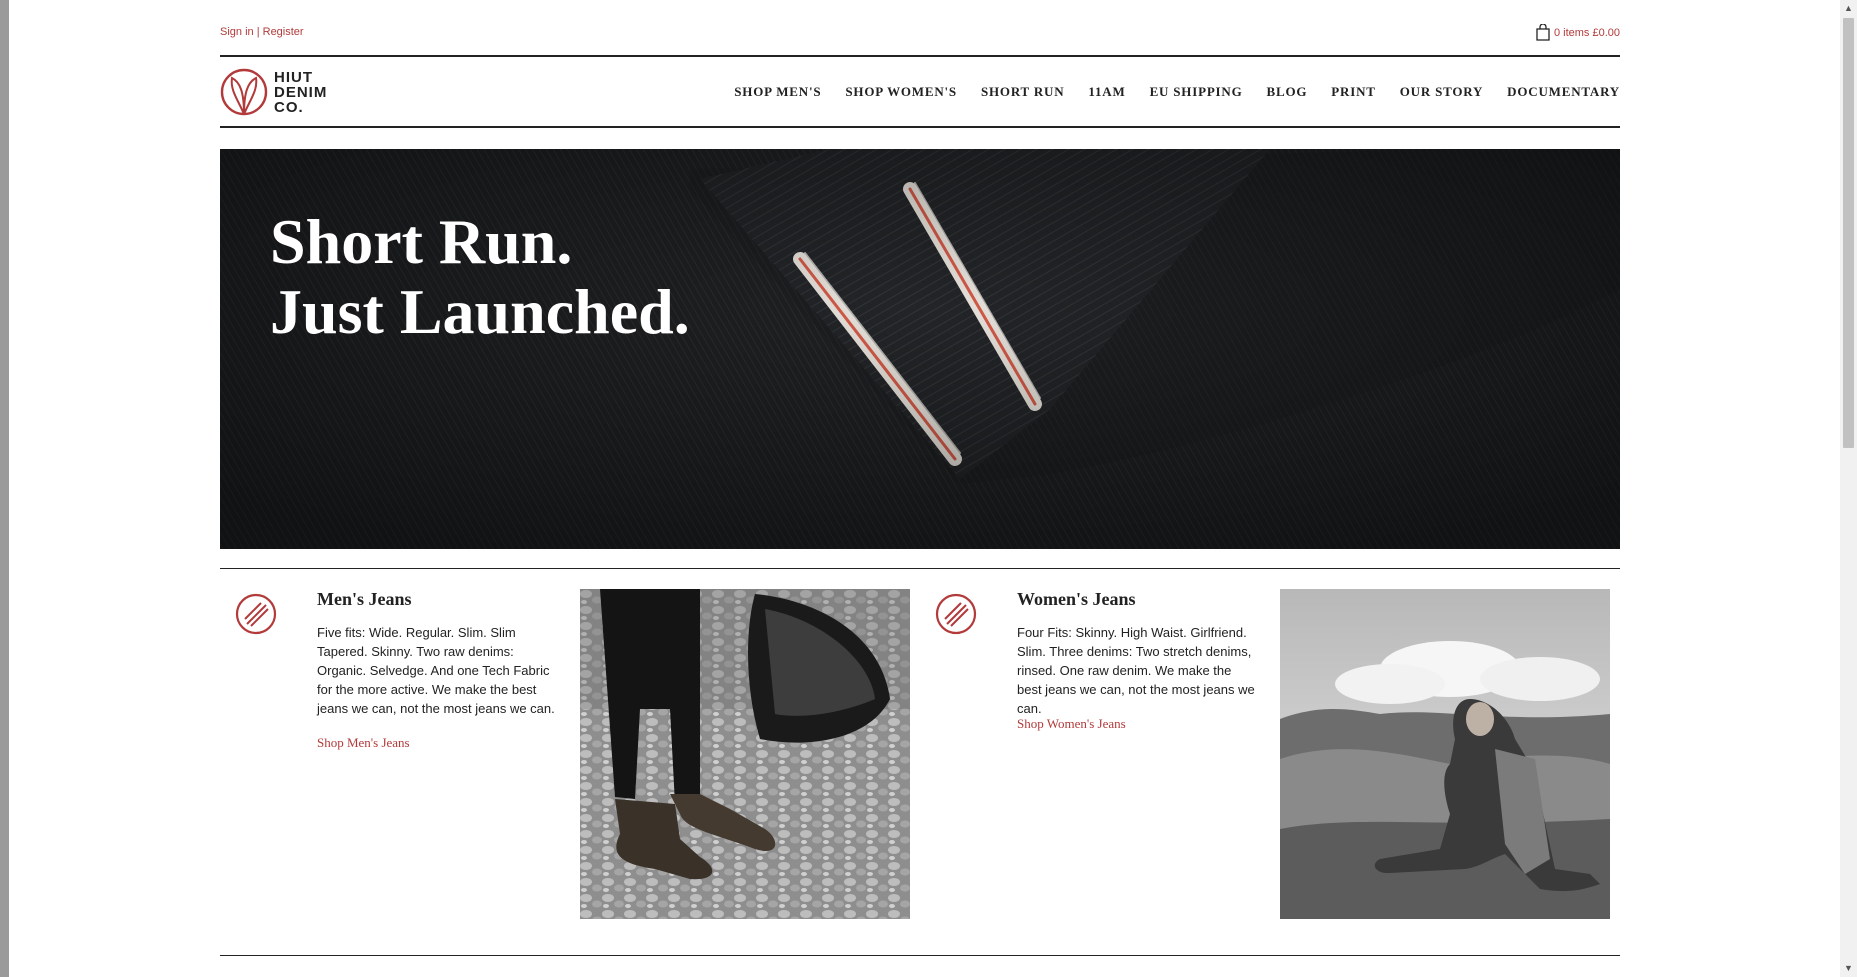 The width and height of the screenshot is (1857, 977). Describe the element at coordinates (920, 56) in the screenshot. I see `header-top-rule` at that location.